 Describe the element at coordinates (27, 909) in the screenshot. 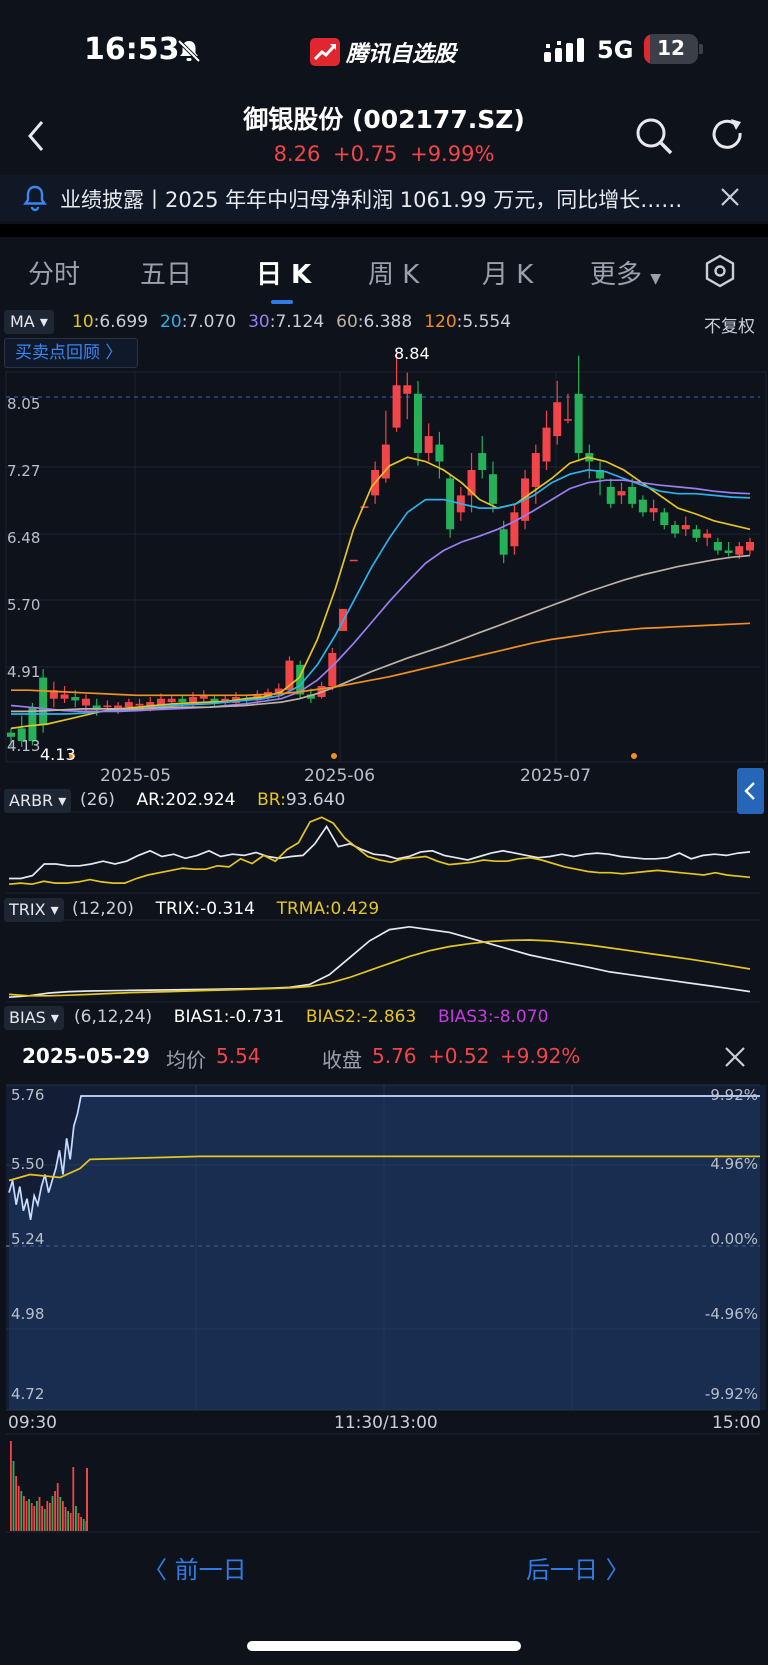

I see `trix-name: TRIX` at that location.